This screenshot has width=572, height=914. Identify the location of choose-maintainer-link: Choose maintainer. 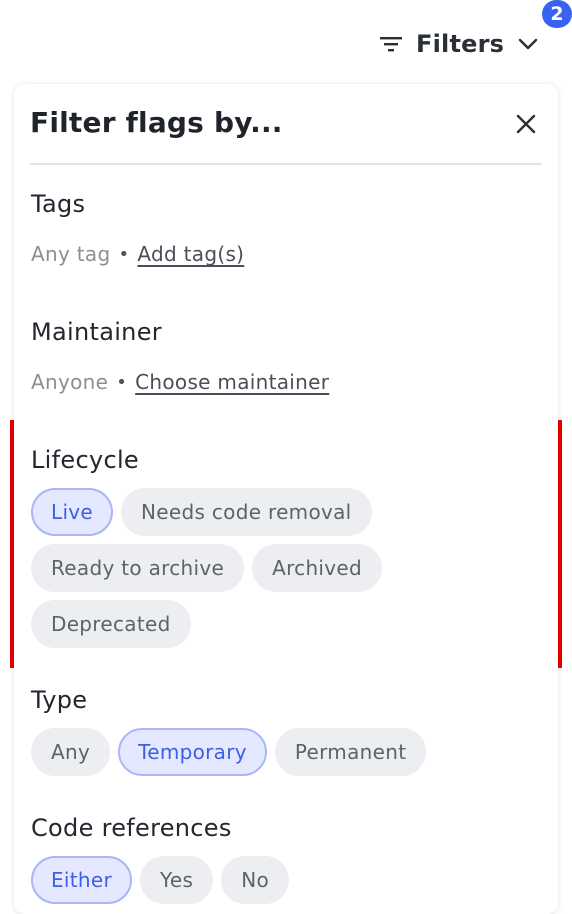
(232, 382).